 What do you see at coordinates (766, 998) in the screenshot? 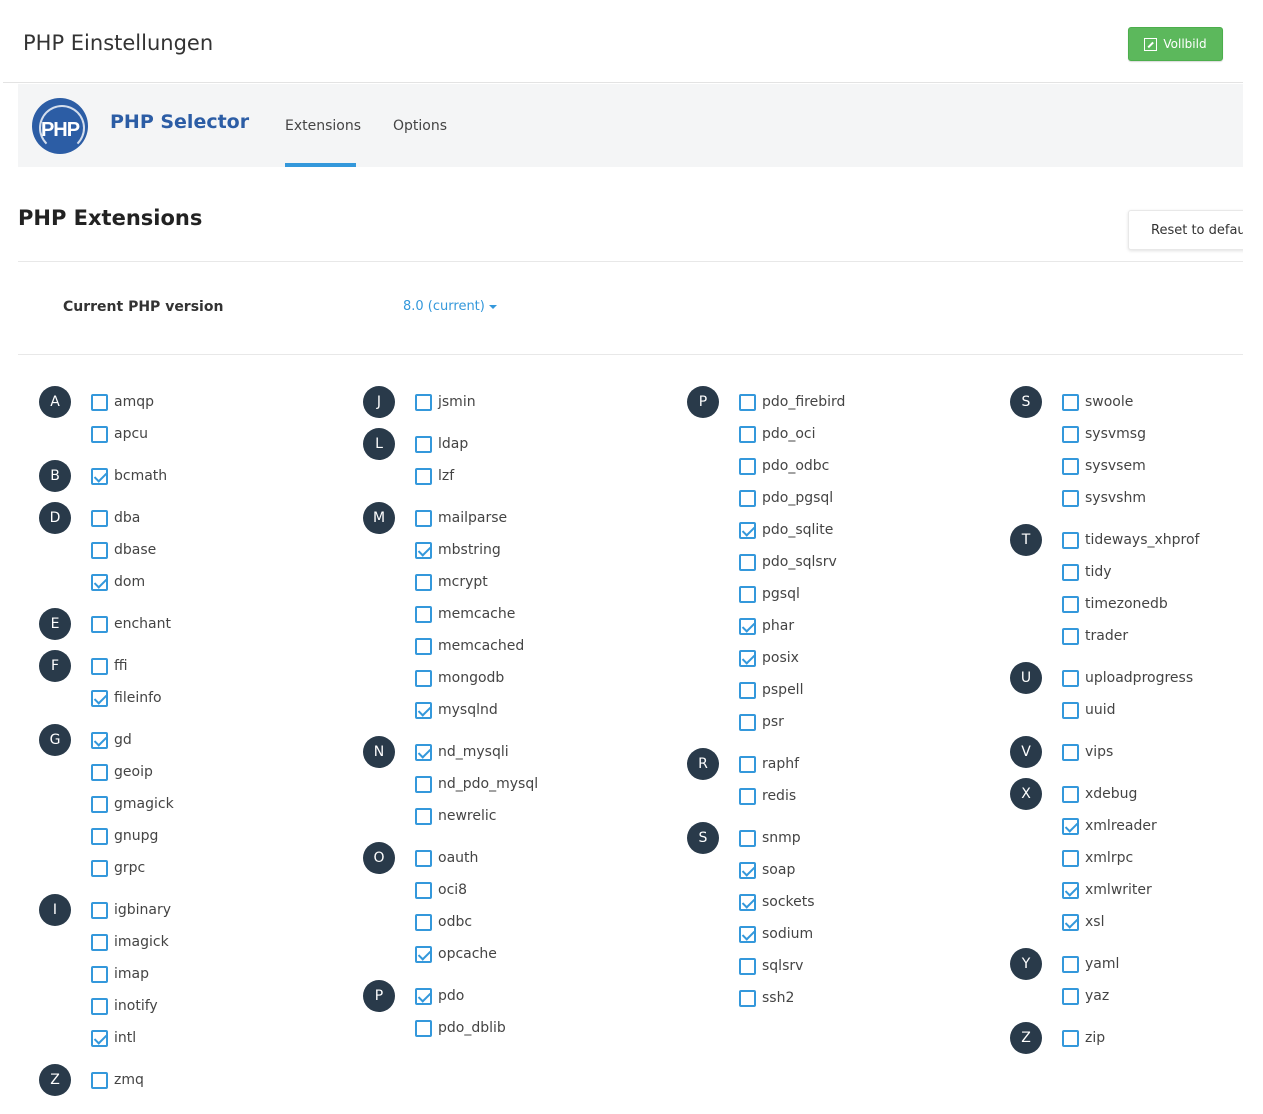
I see `extension-ssh2: ssh2` at bounding box center [766, 998].